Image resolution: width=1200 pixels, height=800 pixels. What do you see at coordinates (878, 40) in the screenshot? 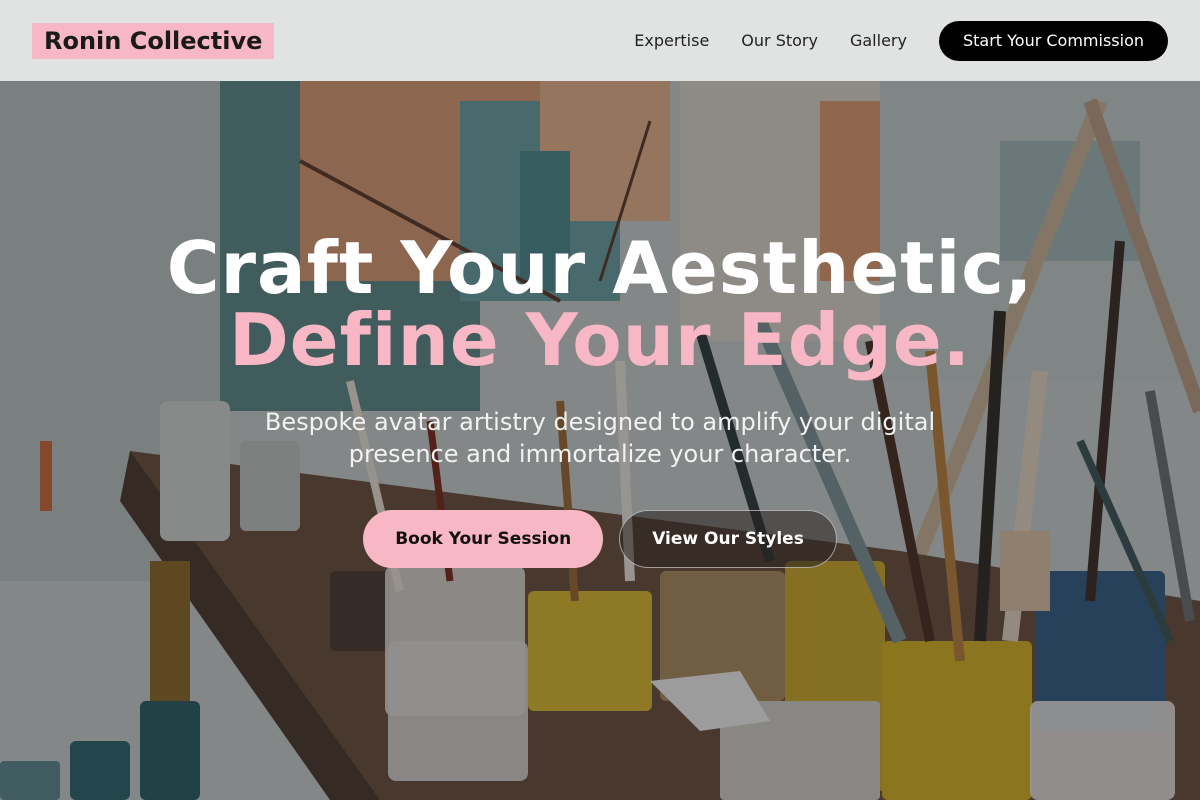
I see `nav-link-gallery: Gallery` at bounding box center [878, 40].